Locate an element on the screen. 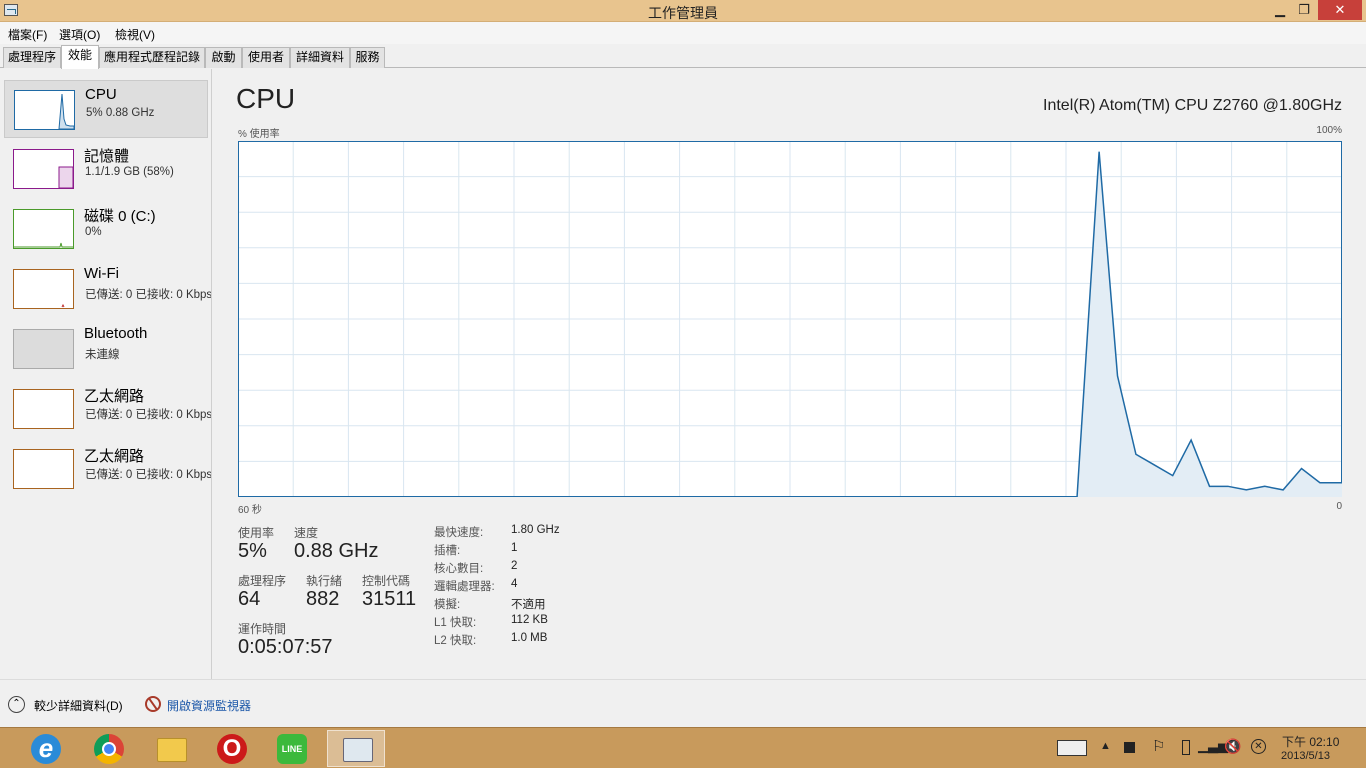 The height and width of the screenshot is (768, 1366). menu-options: 選項(O) is located at coordinates (79, 34).